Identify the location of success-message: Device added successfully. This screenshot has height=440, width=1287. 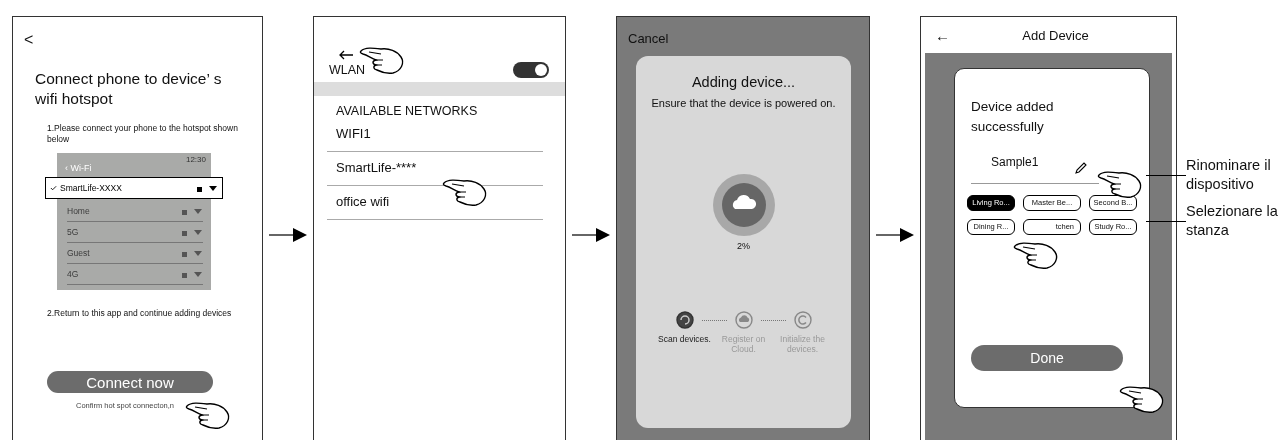
(1013, 117).